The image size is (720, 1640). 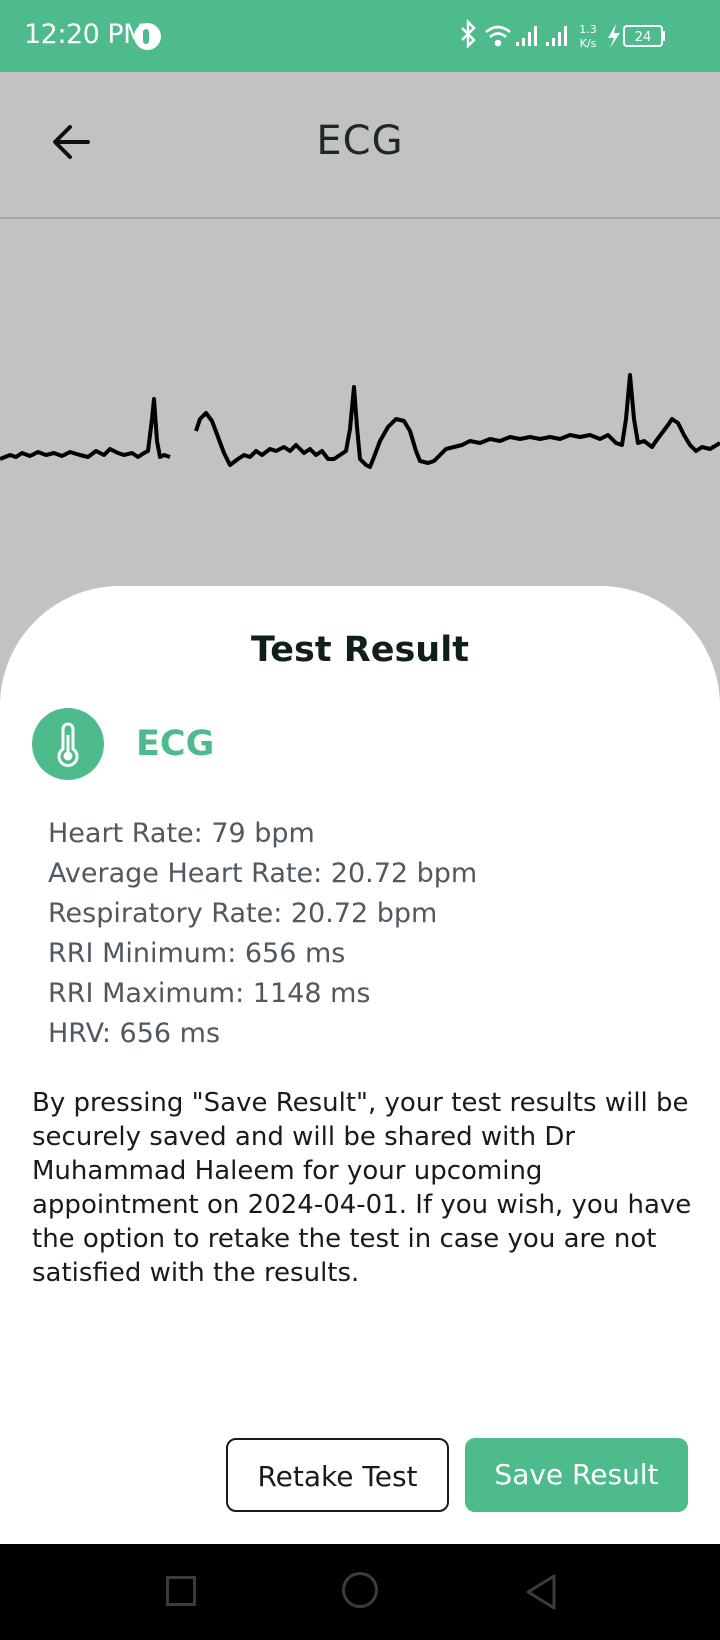 I want to click on app-icon, so click(x=147, y=36).